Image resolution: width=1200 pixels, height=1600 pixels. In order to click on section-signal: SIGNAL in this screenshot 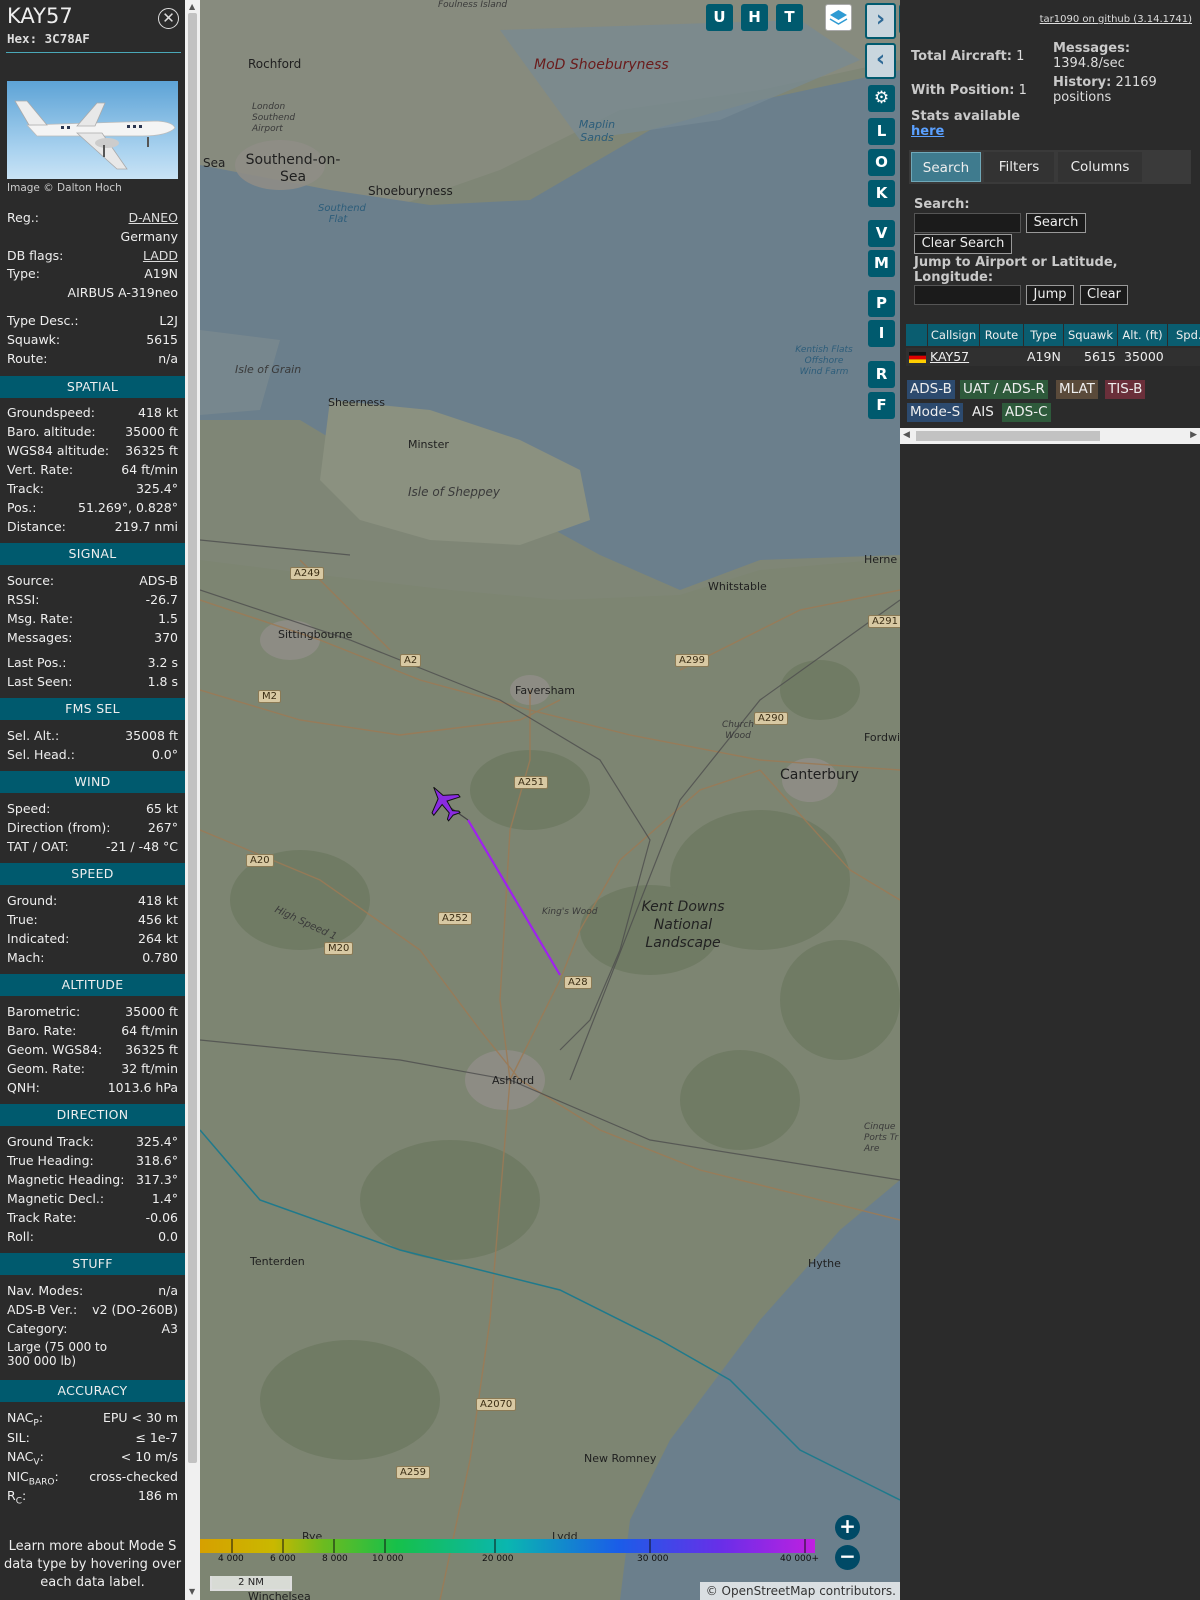, I will do `click(92, 554)`.